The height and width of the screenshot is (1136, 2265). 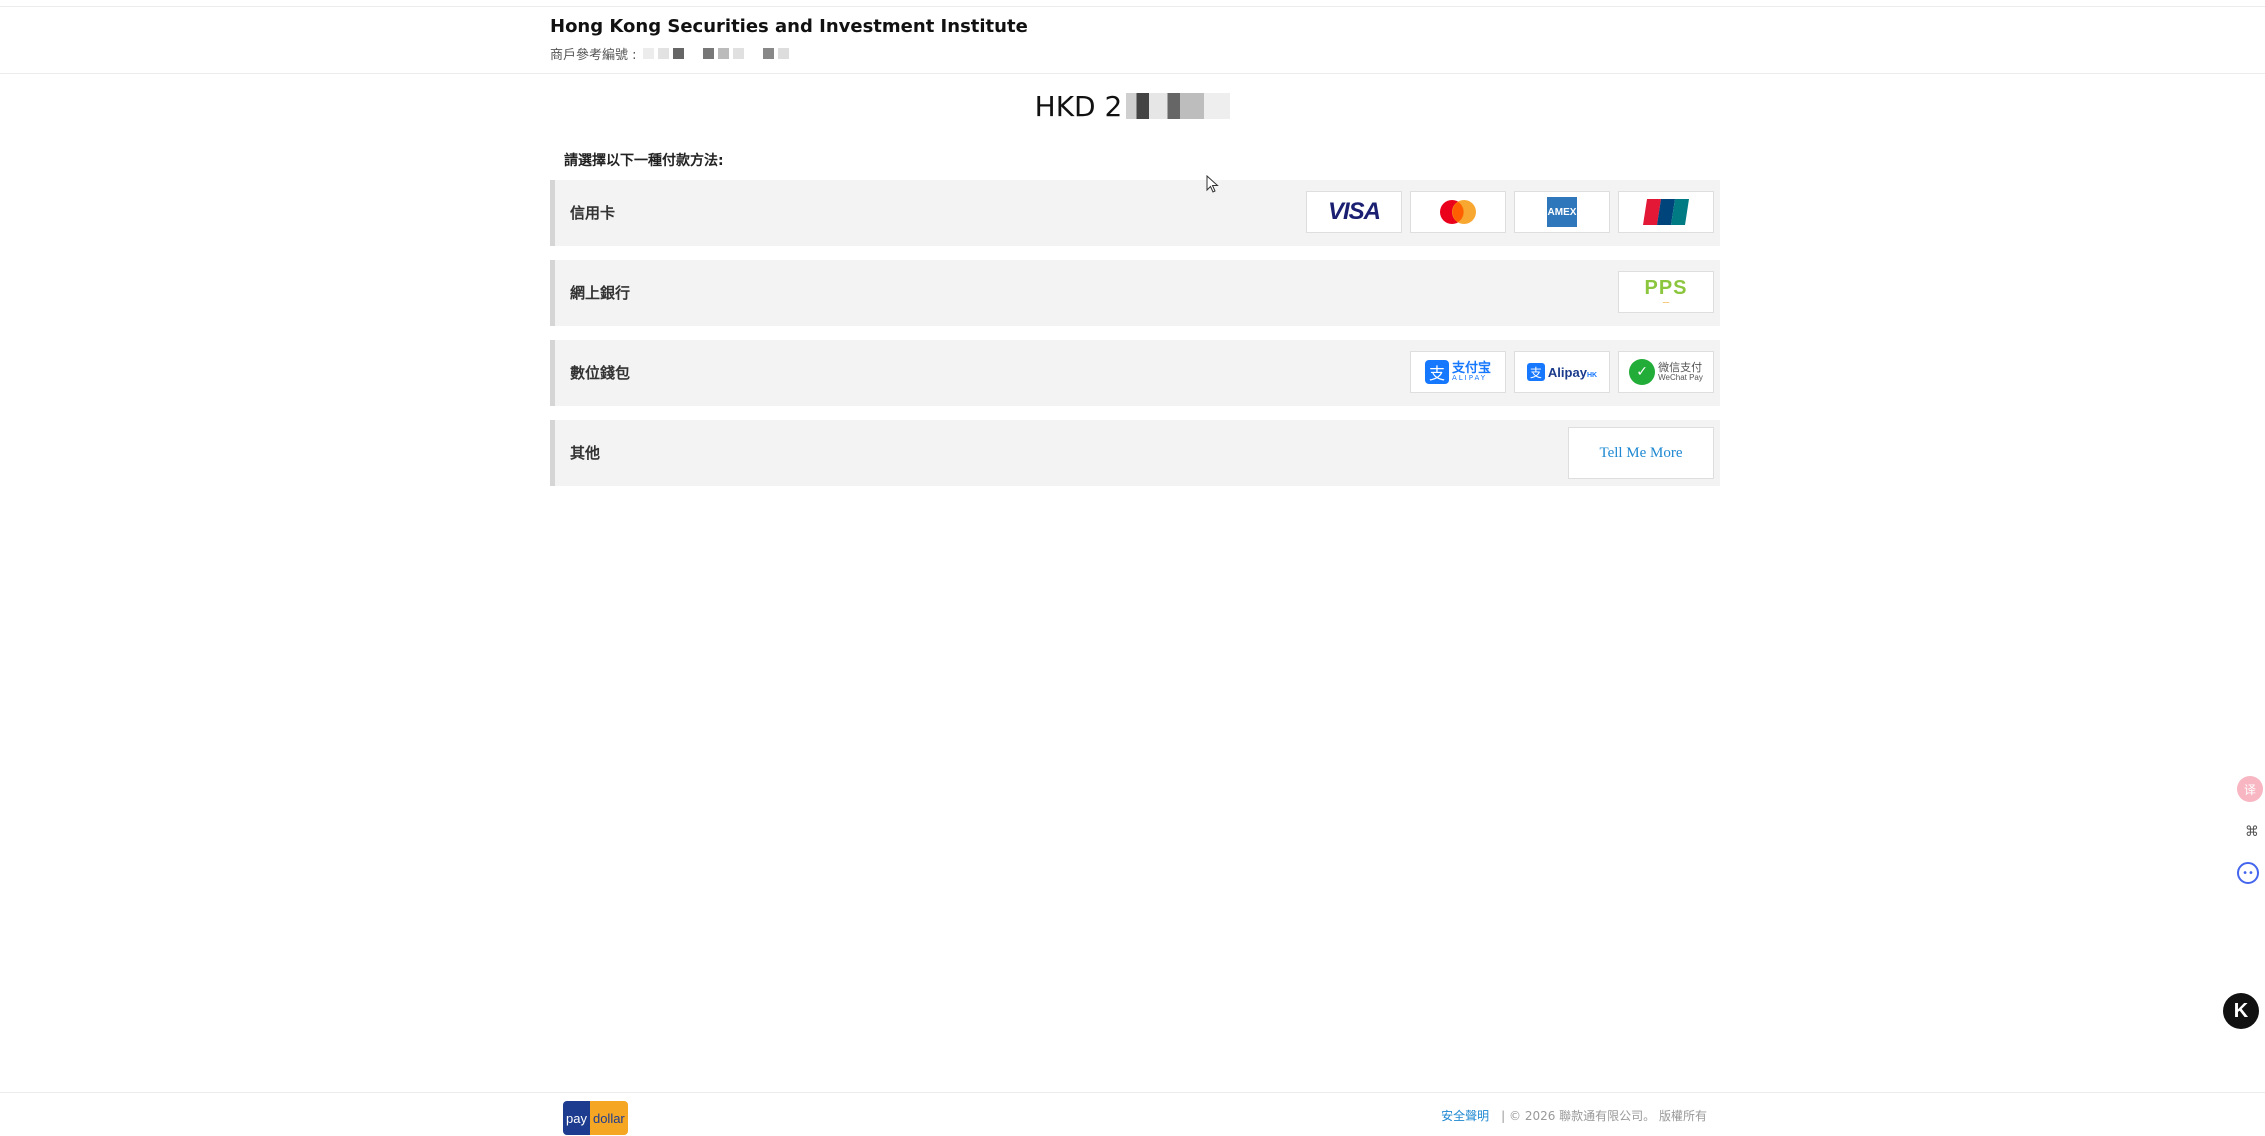 I want to click on merchant-reference-redacted, so click(x=715, y=53).